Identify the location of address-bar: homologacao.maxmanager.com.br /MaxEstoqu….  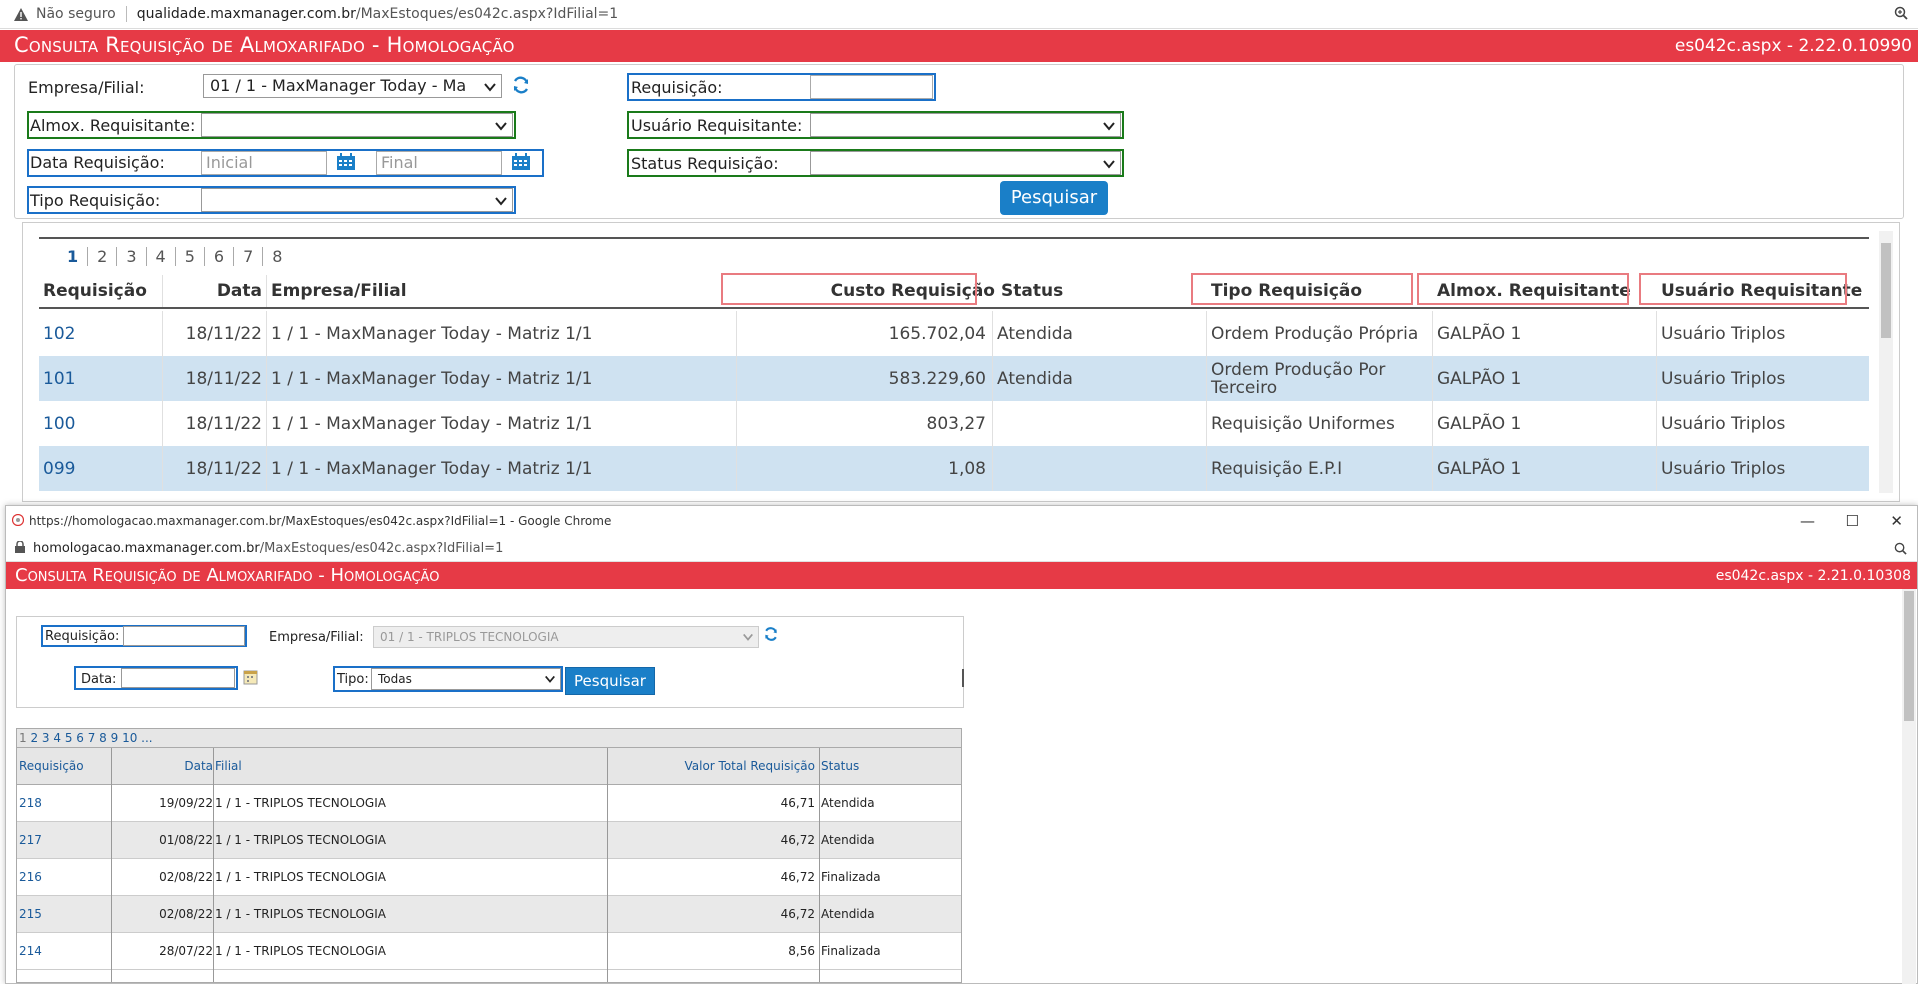
(961, 549).